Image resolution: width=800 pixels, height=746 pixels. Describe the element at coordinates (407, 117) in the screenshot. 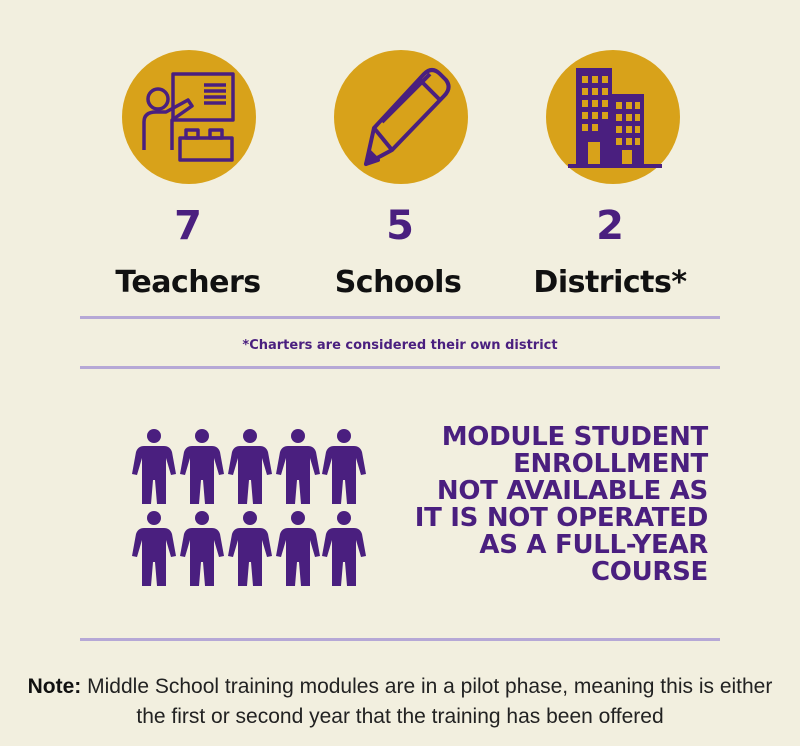

I see `pencil-icon` at that location.